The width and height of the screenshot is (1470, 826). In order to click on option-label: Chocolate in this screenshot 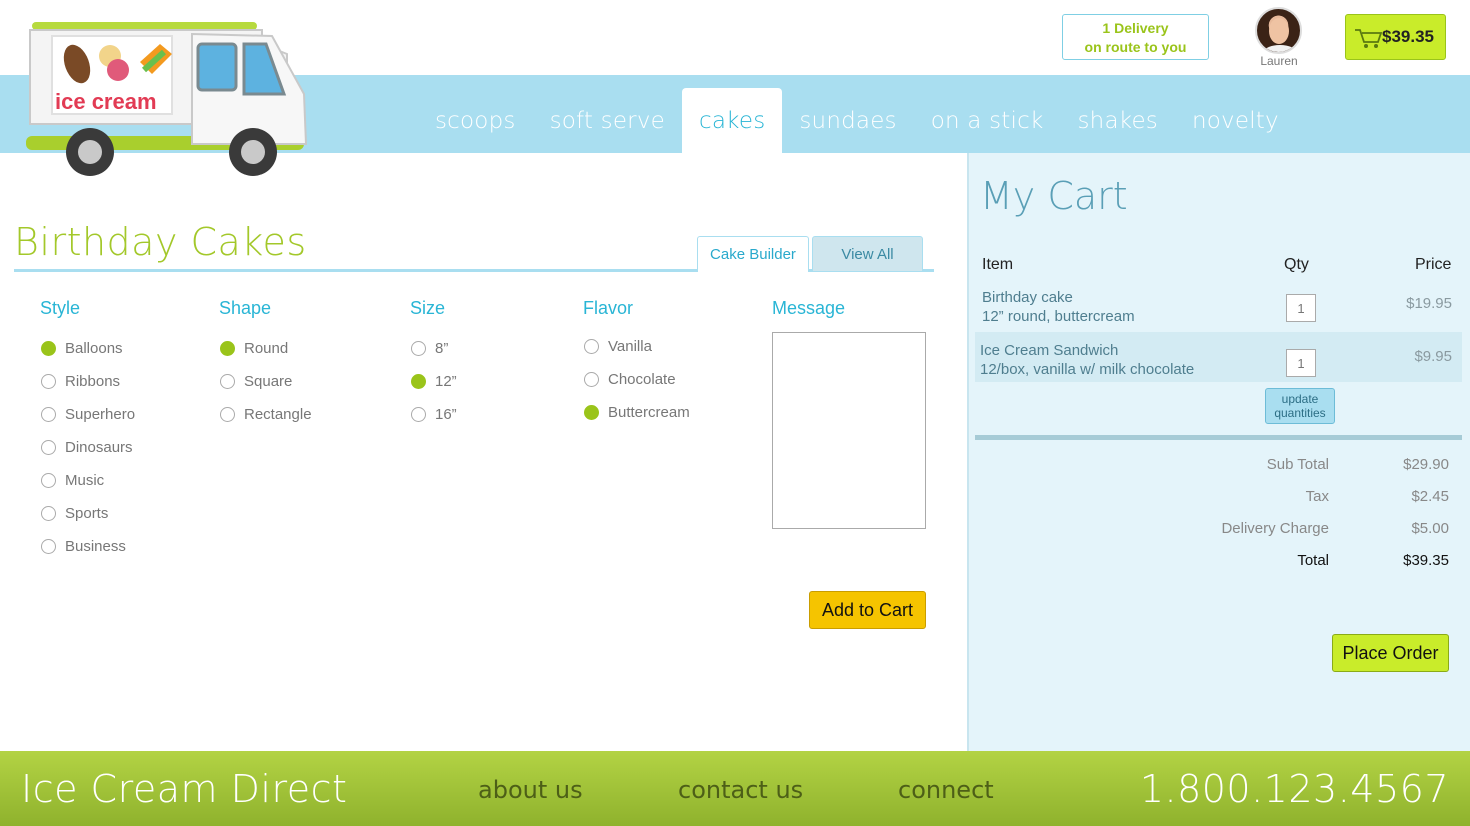, I will do `click(642, 379)`.